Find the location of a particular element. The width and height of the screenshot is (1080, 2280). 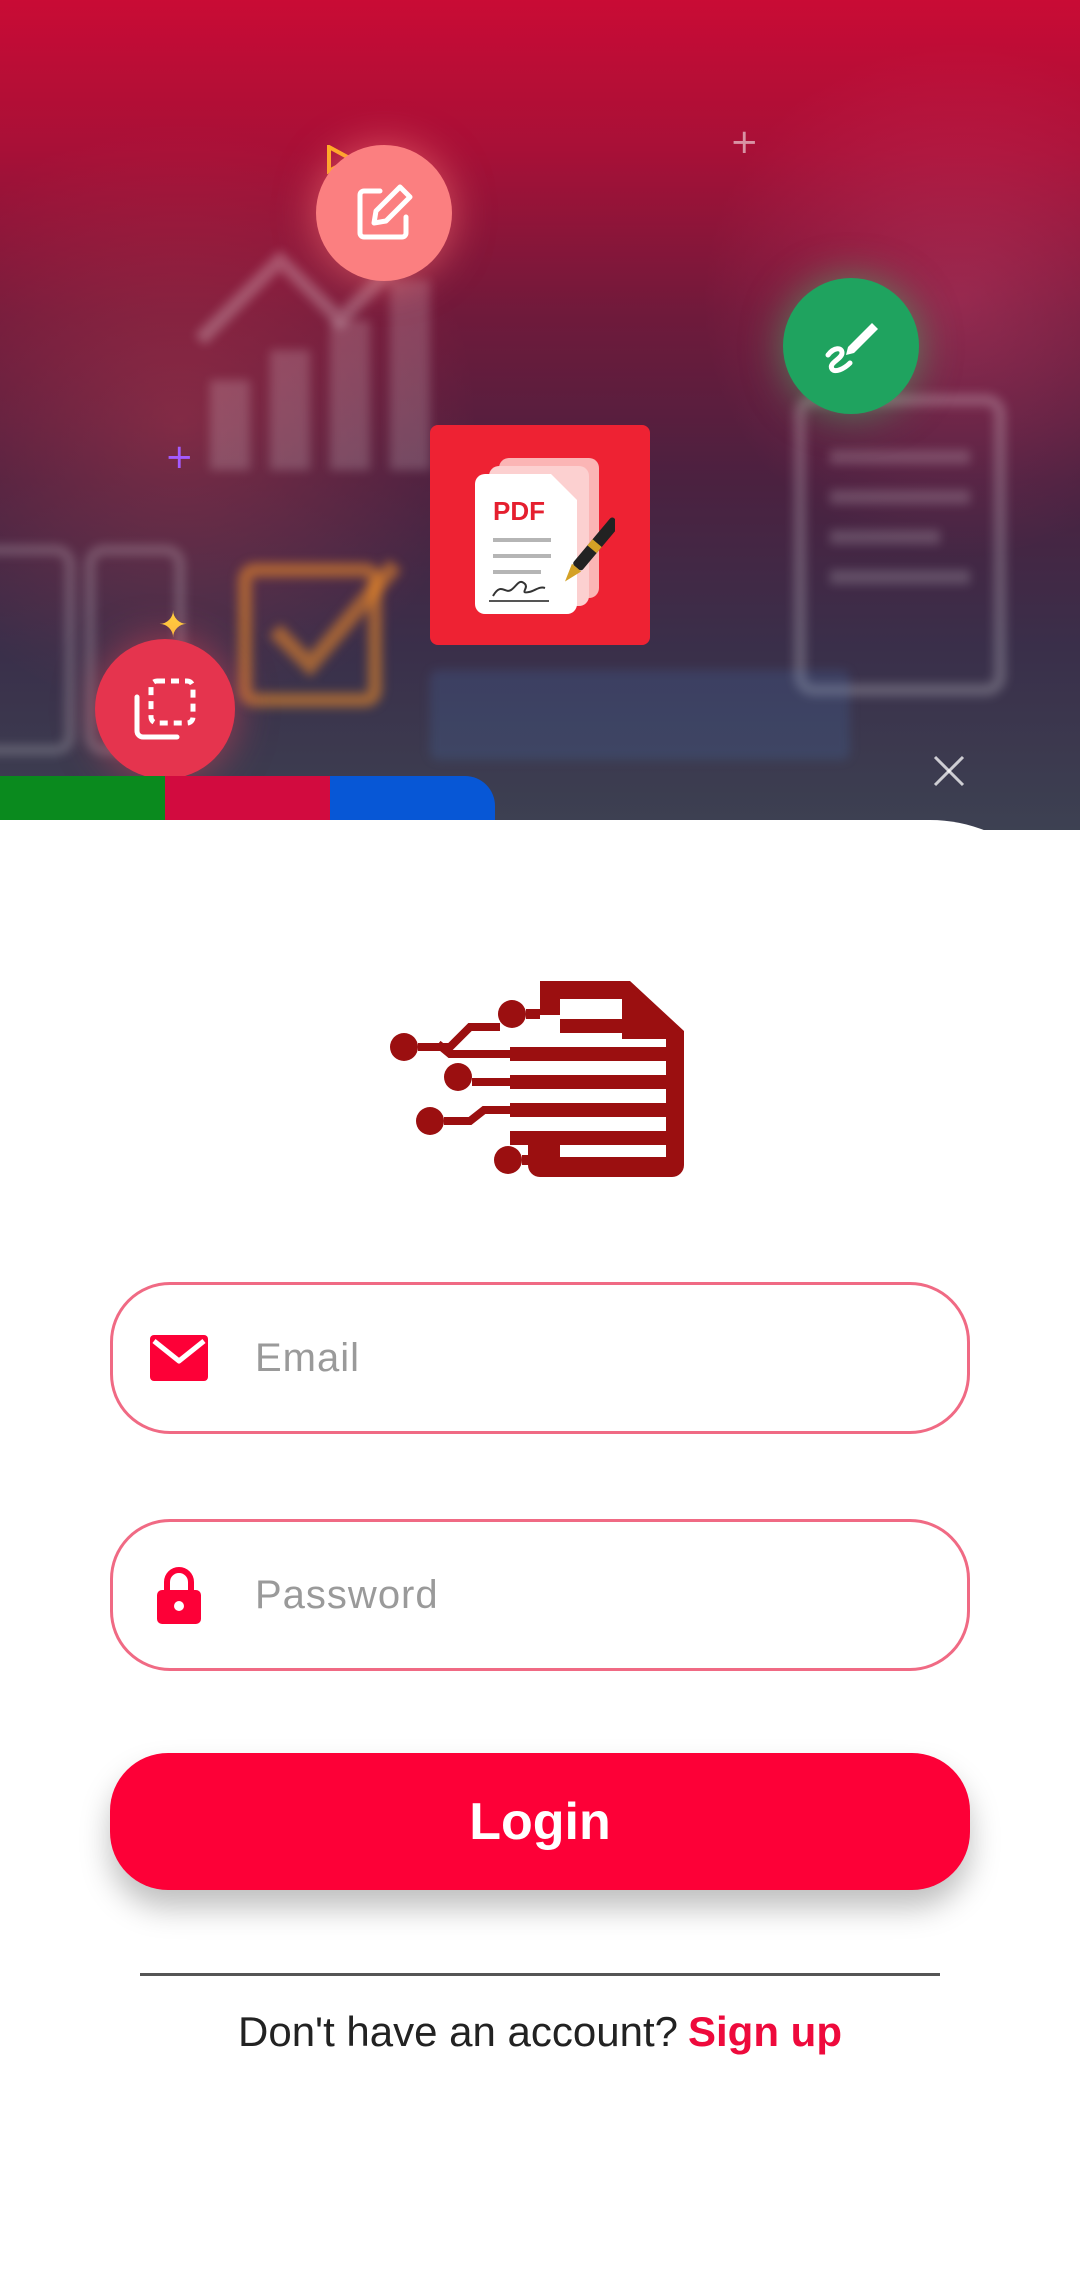

background-table-illustration is located at coordinates (640, 715).